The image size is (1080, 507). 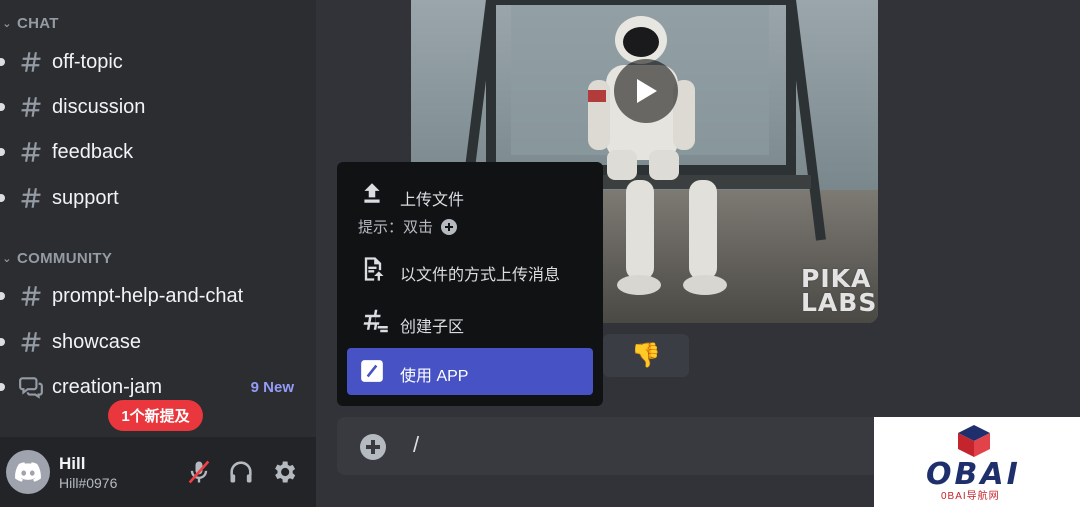 I want to click on reaction-thumbs-down-button: 👎, so click(x=646, y=355).